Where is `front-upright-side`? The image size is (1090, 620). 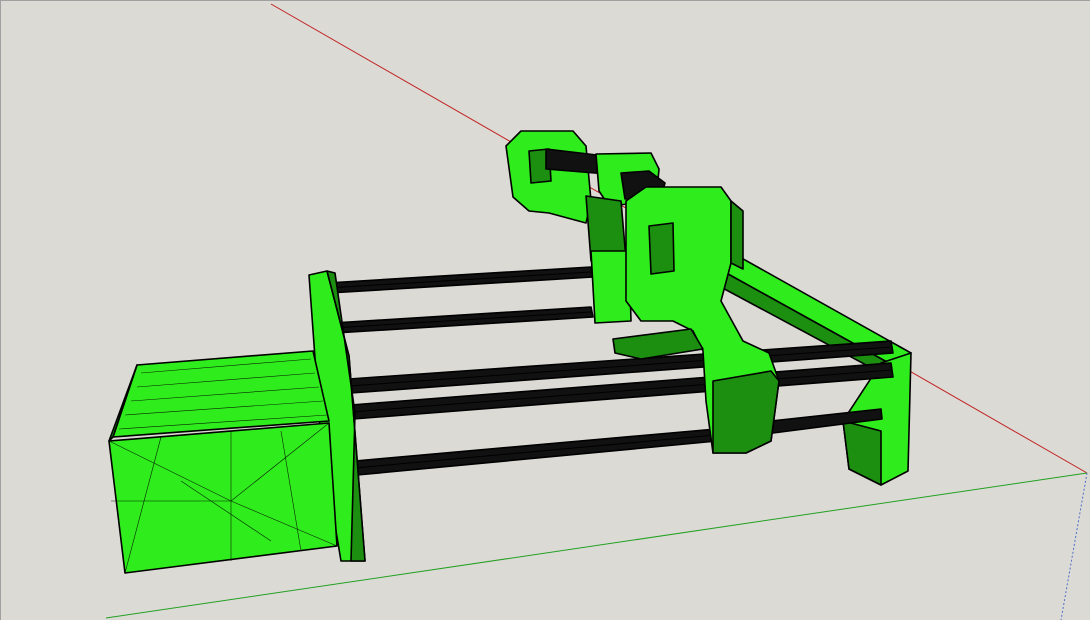 front-upright-side is located at coordinates (737, 235).